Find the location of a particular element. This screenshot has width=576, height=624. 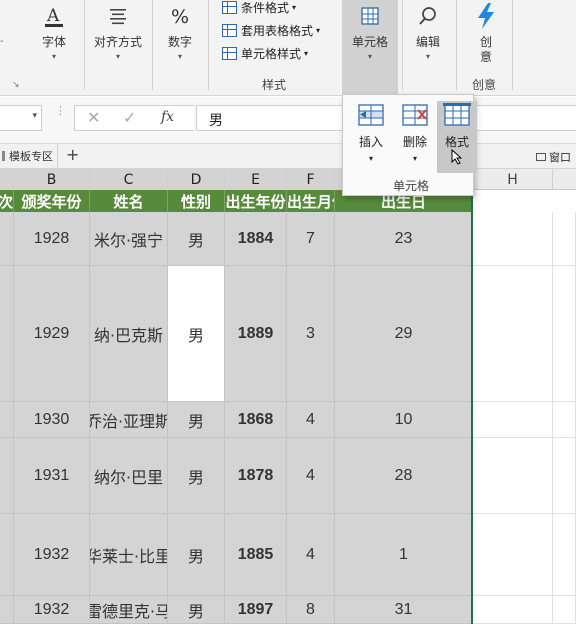

cell-birth-year: 1868 is located at coordinates (256, 420).